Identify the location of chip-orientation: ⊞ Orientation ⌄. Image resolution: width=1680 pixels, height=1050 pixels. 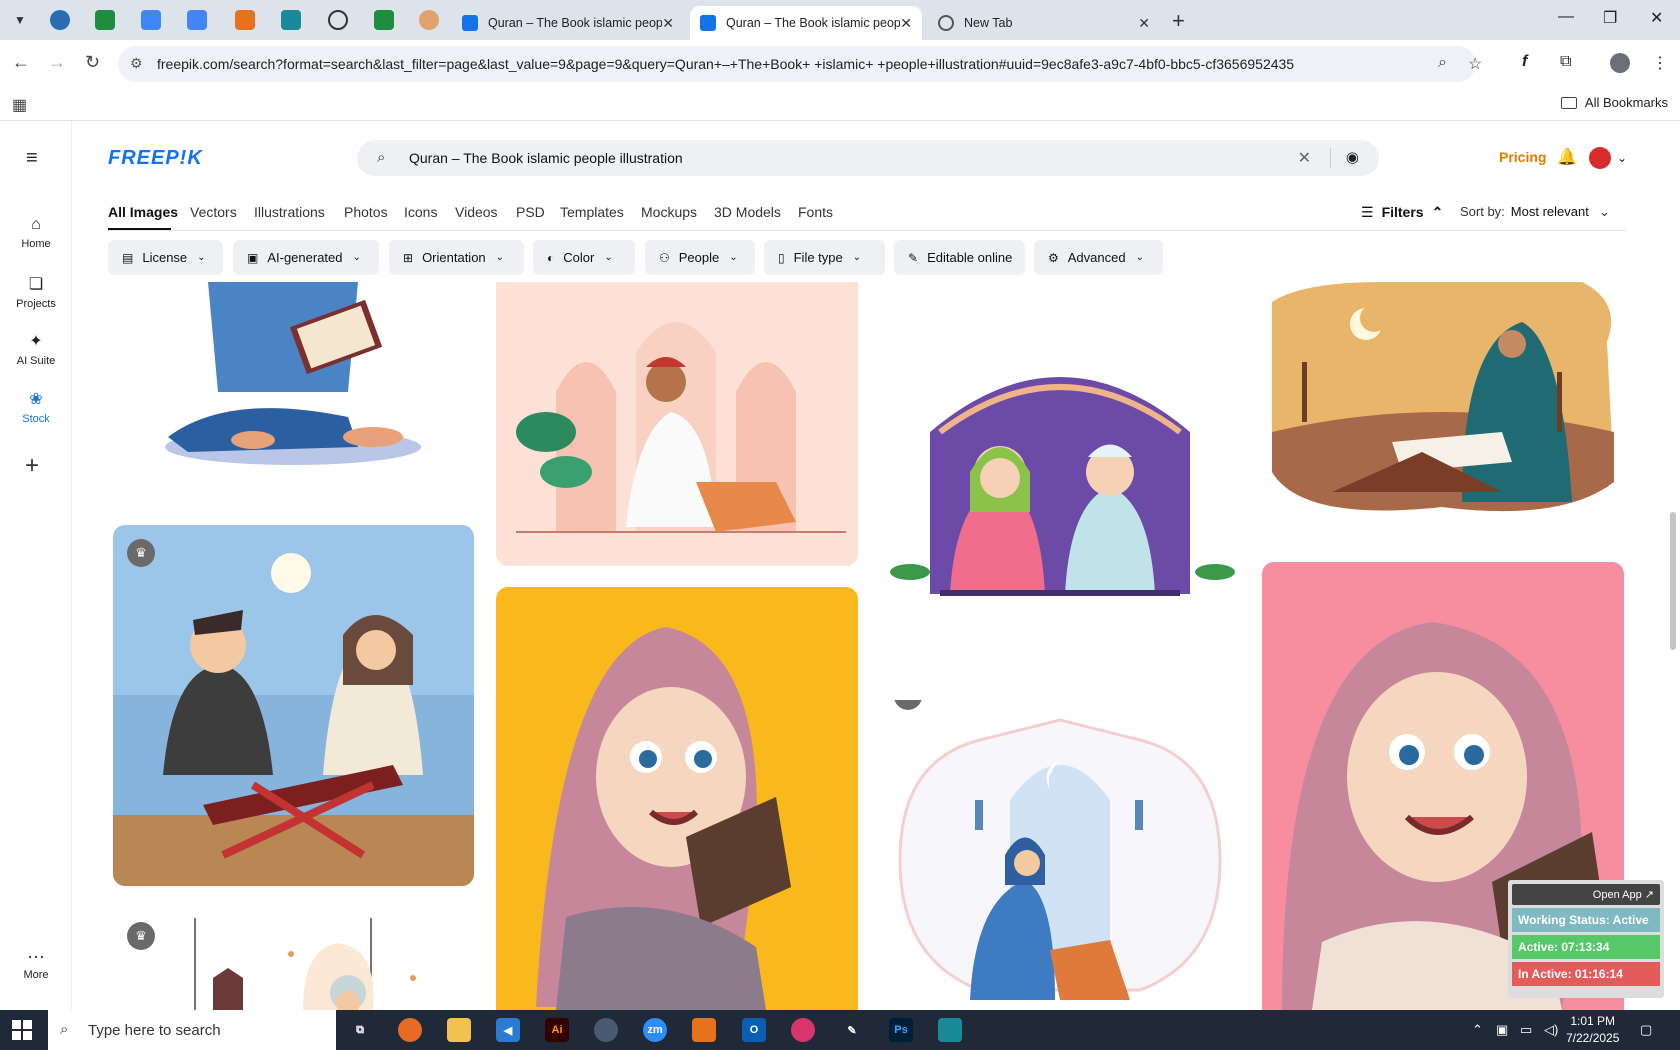
(456, 257).